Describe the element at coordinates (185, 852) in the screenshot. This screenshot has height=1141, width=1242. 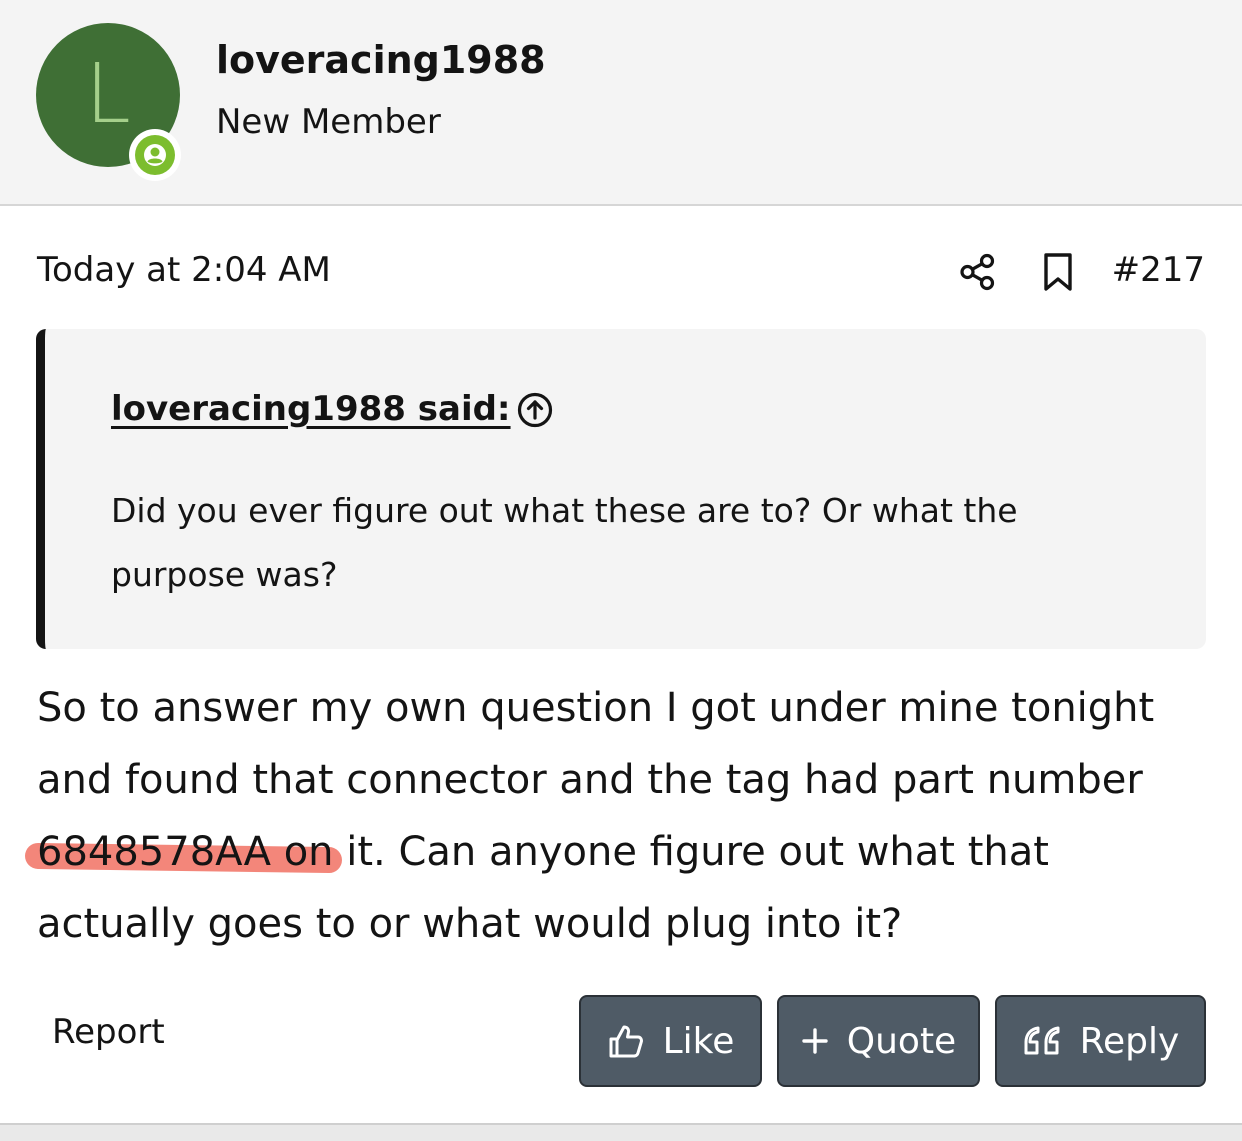
I see `highlighted-text: 6848578AA on` at that location.